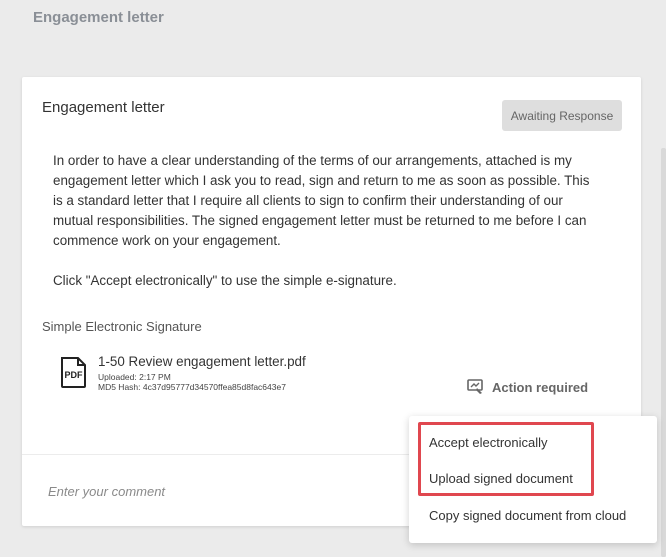 The width and height of the screenshot is (666, 557). I want to click on dropdown-arrow, so click(535, 412).